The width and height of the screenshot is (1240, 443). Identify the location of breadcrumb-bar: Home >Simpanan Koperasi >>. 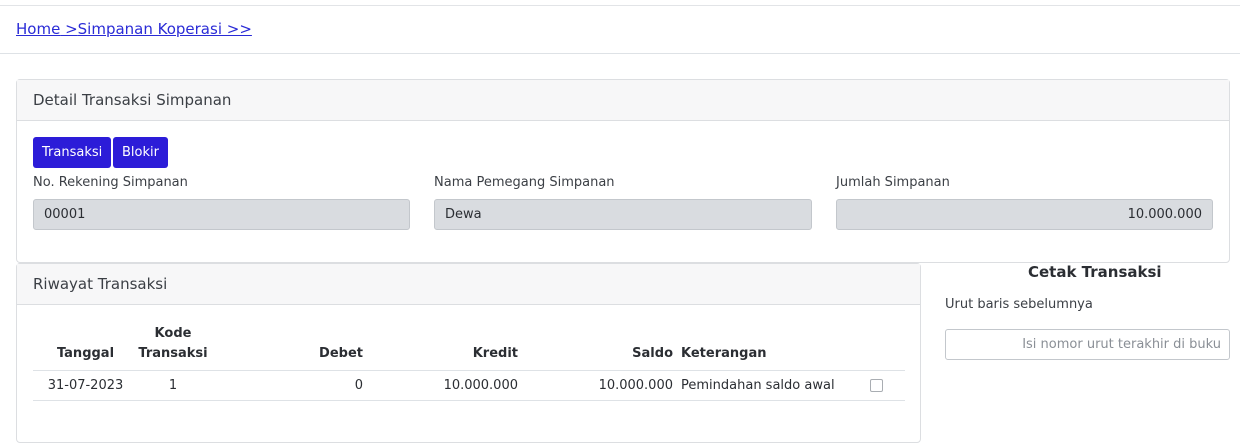
(620, 30).